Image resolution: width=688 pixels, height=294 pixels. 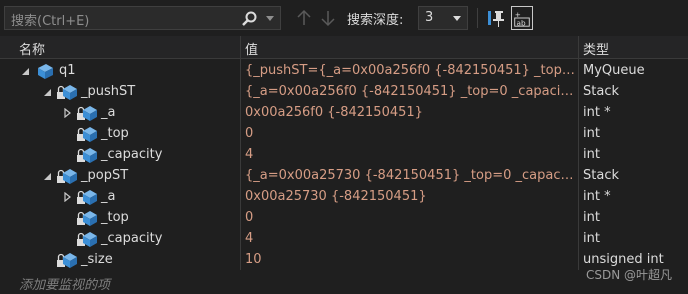 What do you see at coordinates (344, 18) in the screenshot?
I see `watch-toolbar: 搜索(Ctrl+E) 搜索深度: 3 + ab` at bounding box center [344, 18].